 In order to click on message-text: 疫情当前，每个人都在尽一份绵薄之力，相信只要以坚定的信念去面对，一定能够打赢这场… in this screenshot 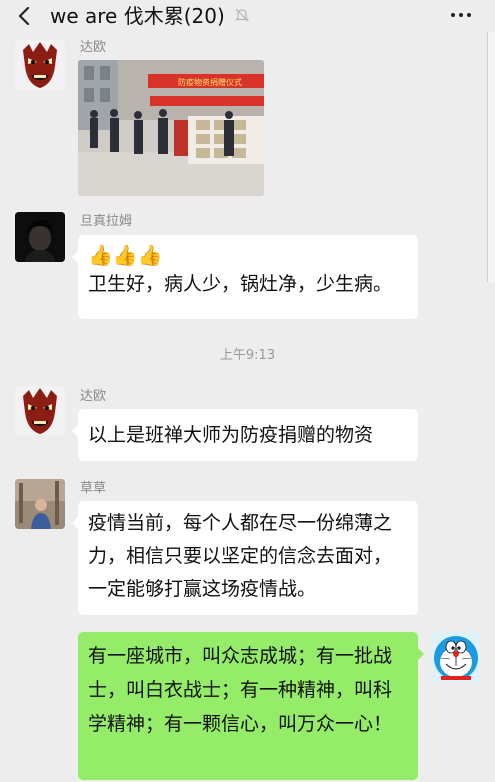, I will do `click(240, 556)`.